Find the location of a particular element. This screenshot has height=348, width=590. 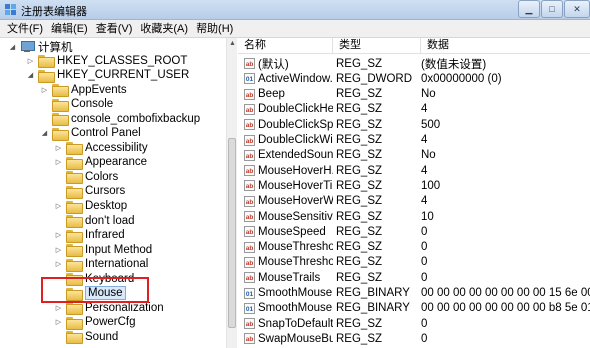

list-row: ab Beep REG_SZ No is located at coordinates (414, 94).